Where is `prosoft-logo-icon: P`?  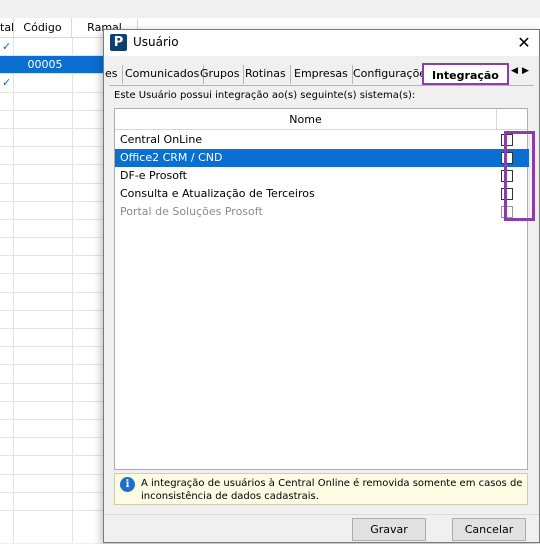
prosoft-logo-icon: P is located at coordinates (118, 42).